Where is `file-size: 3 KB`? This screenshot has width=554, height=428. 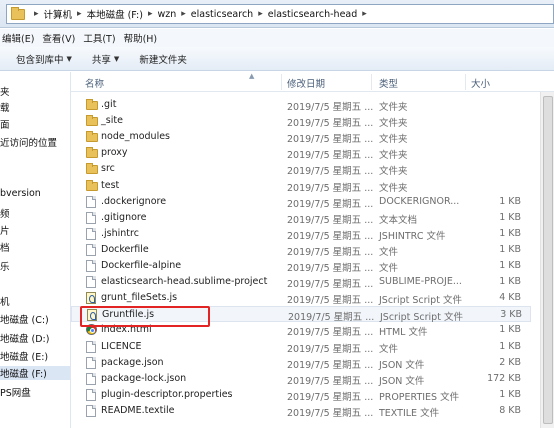 file-size: 3 KB is located at coordinates (511, 315).